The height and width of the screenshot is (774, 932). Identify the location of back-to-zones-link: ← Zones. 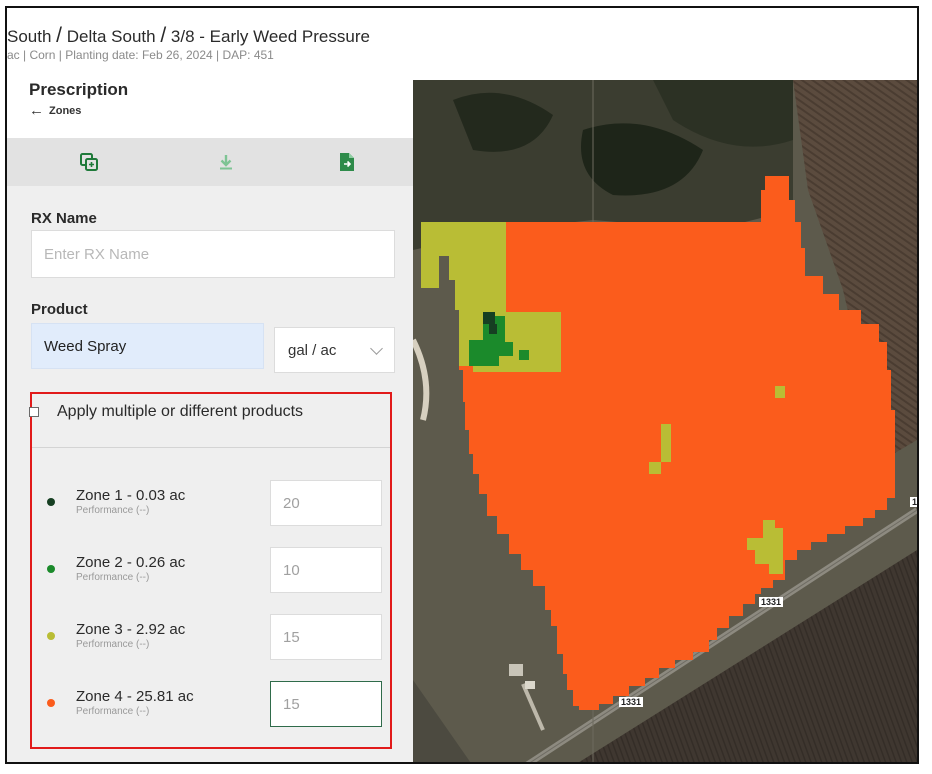
(55, 110).